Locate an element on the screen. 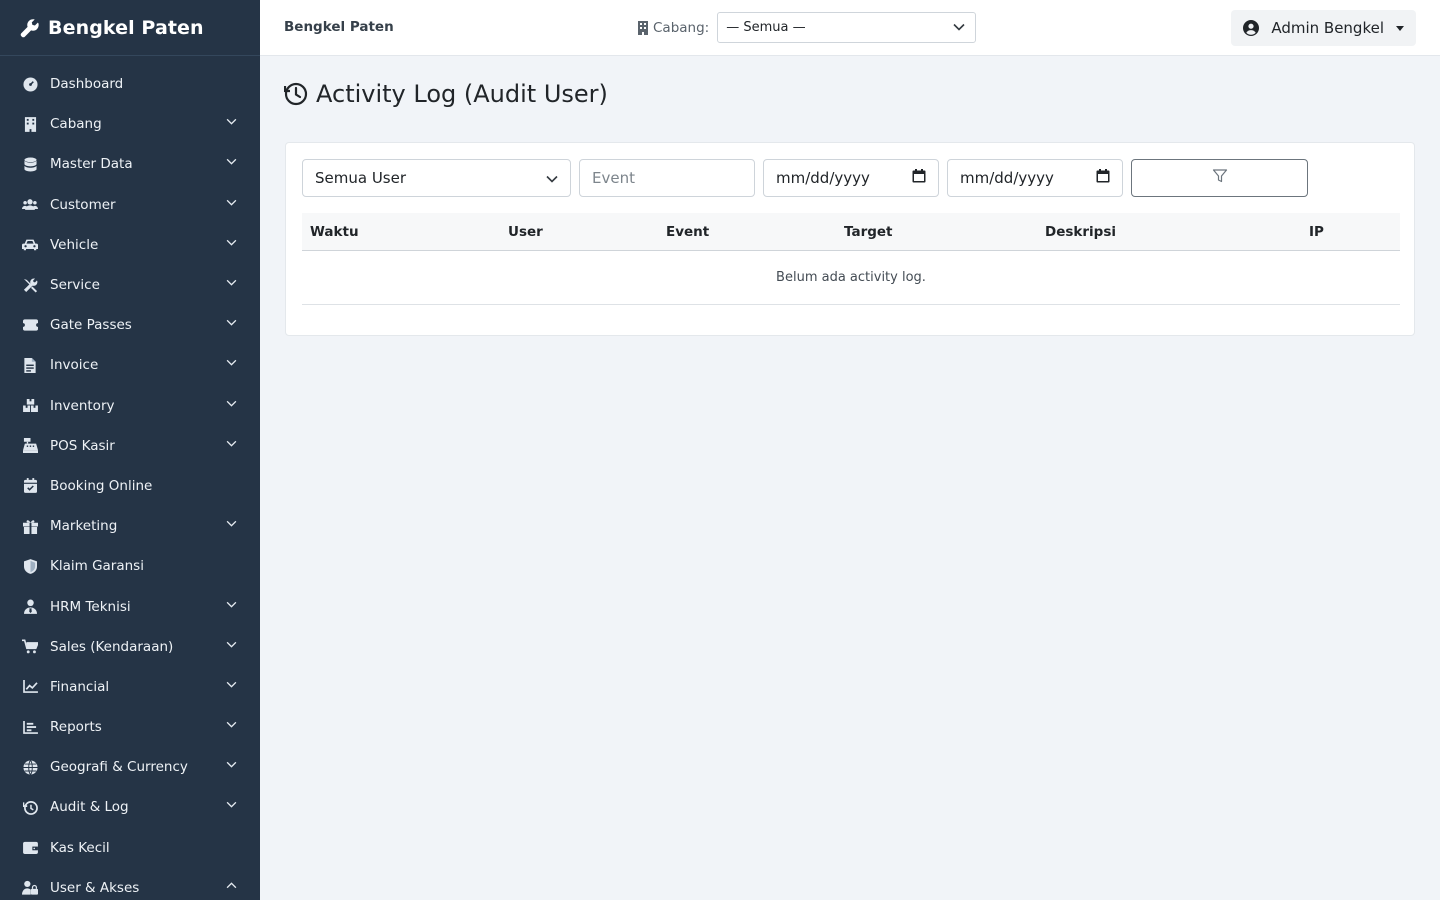 Image resolution: width=1440 pixels, height=900 pixels. sidebar-item-cabang: Cabang is located at coordinates (130, 124).